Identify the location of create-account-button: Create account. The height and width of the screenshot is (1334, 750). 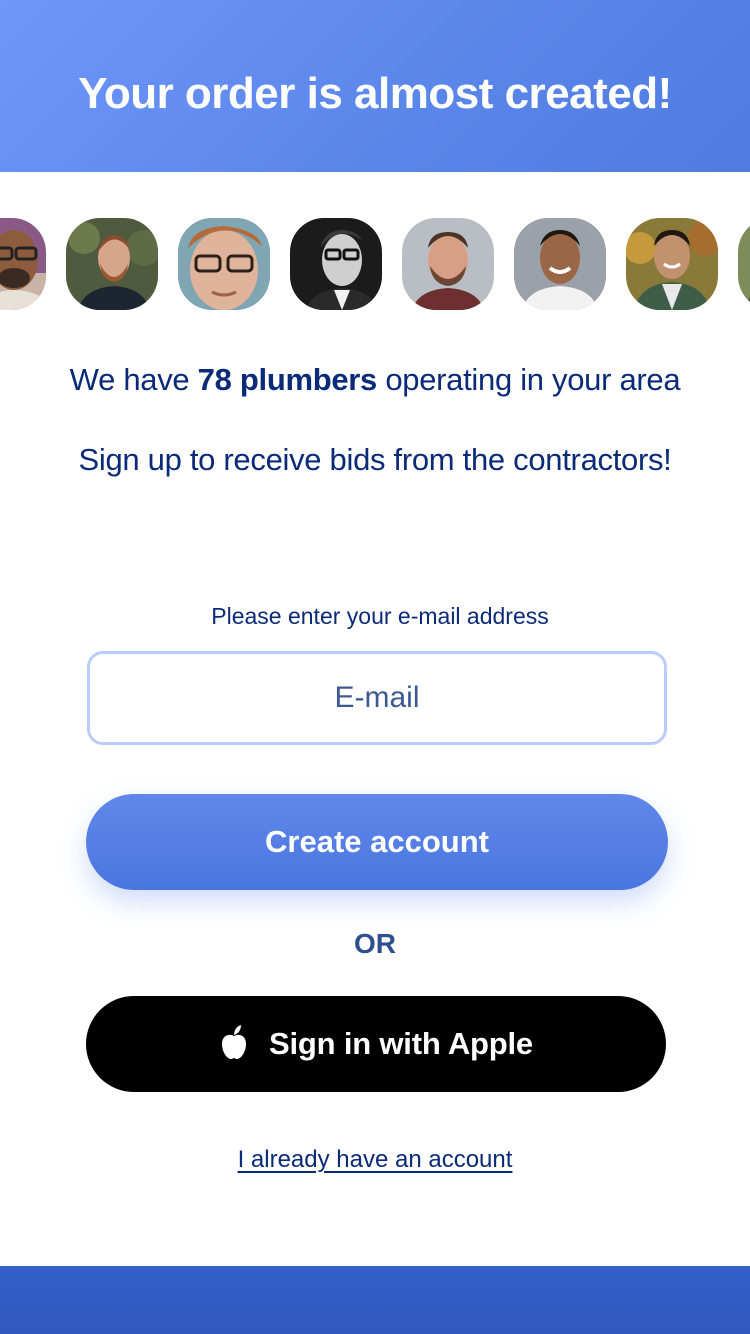
(377, 842).